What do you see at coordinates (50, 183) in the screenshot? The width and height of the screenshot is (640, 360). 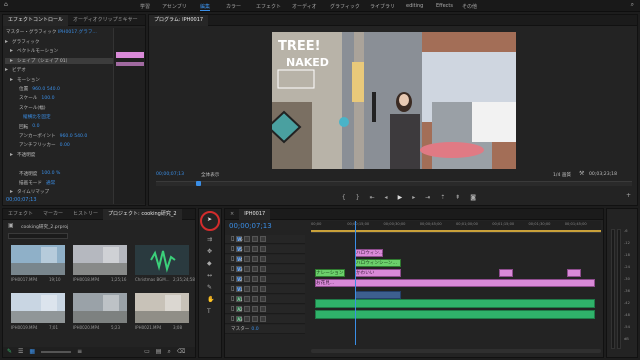 I see `property-value: 通常` at bounding box center [50, 183].